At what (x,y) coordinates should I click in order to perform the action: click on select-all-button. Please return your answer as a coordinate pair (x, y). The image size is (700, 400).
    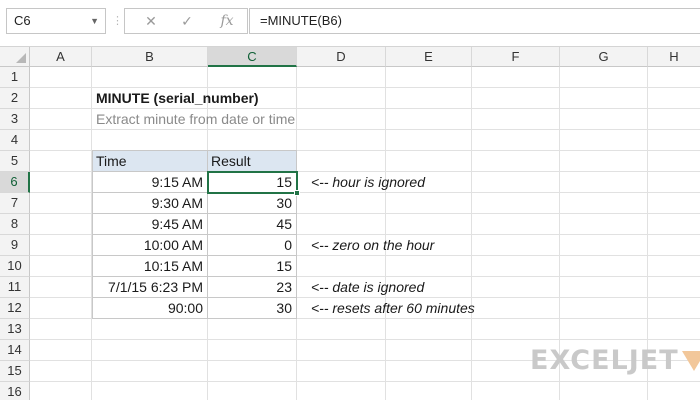
    Looking at the image, I should click on (15, 57).